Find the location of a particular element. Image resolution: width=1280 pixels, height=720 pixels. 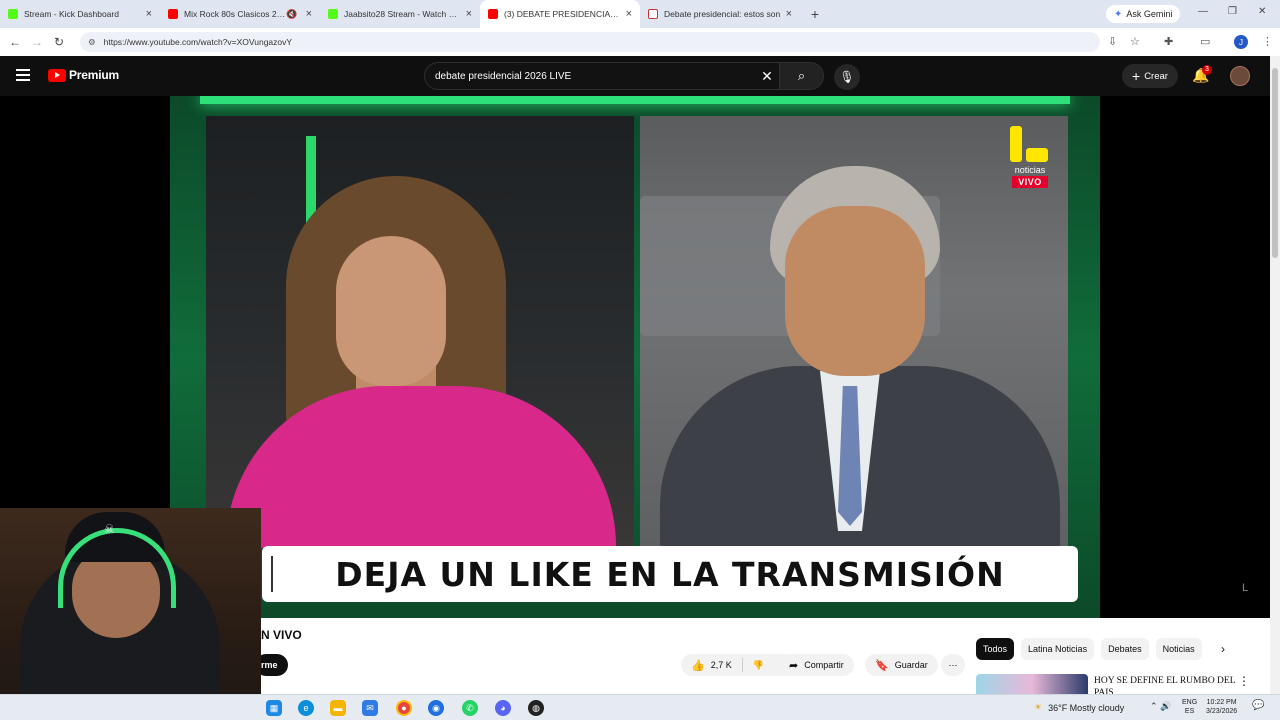

minimize-window-icon: — is located at coordinates (1203, 11).